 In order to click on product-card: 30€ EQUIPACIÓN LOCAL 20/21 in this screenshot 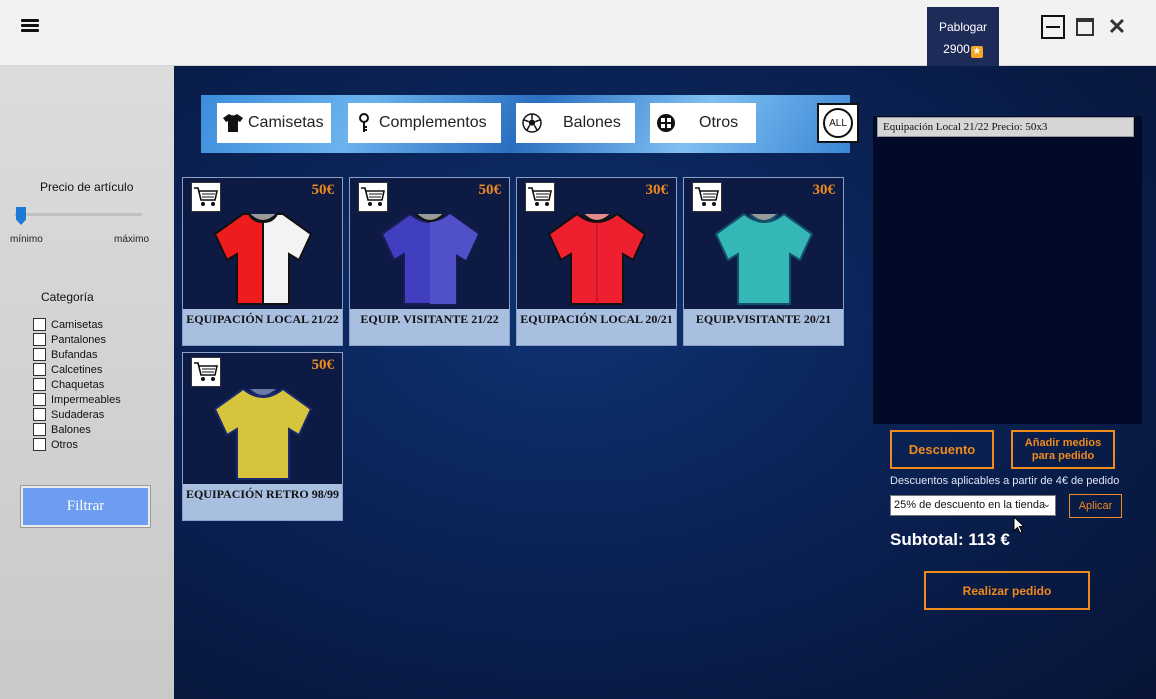, I will do `click(596, 261)`.